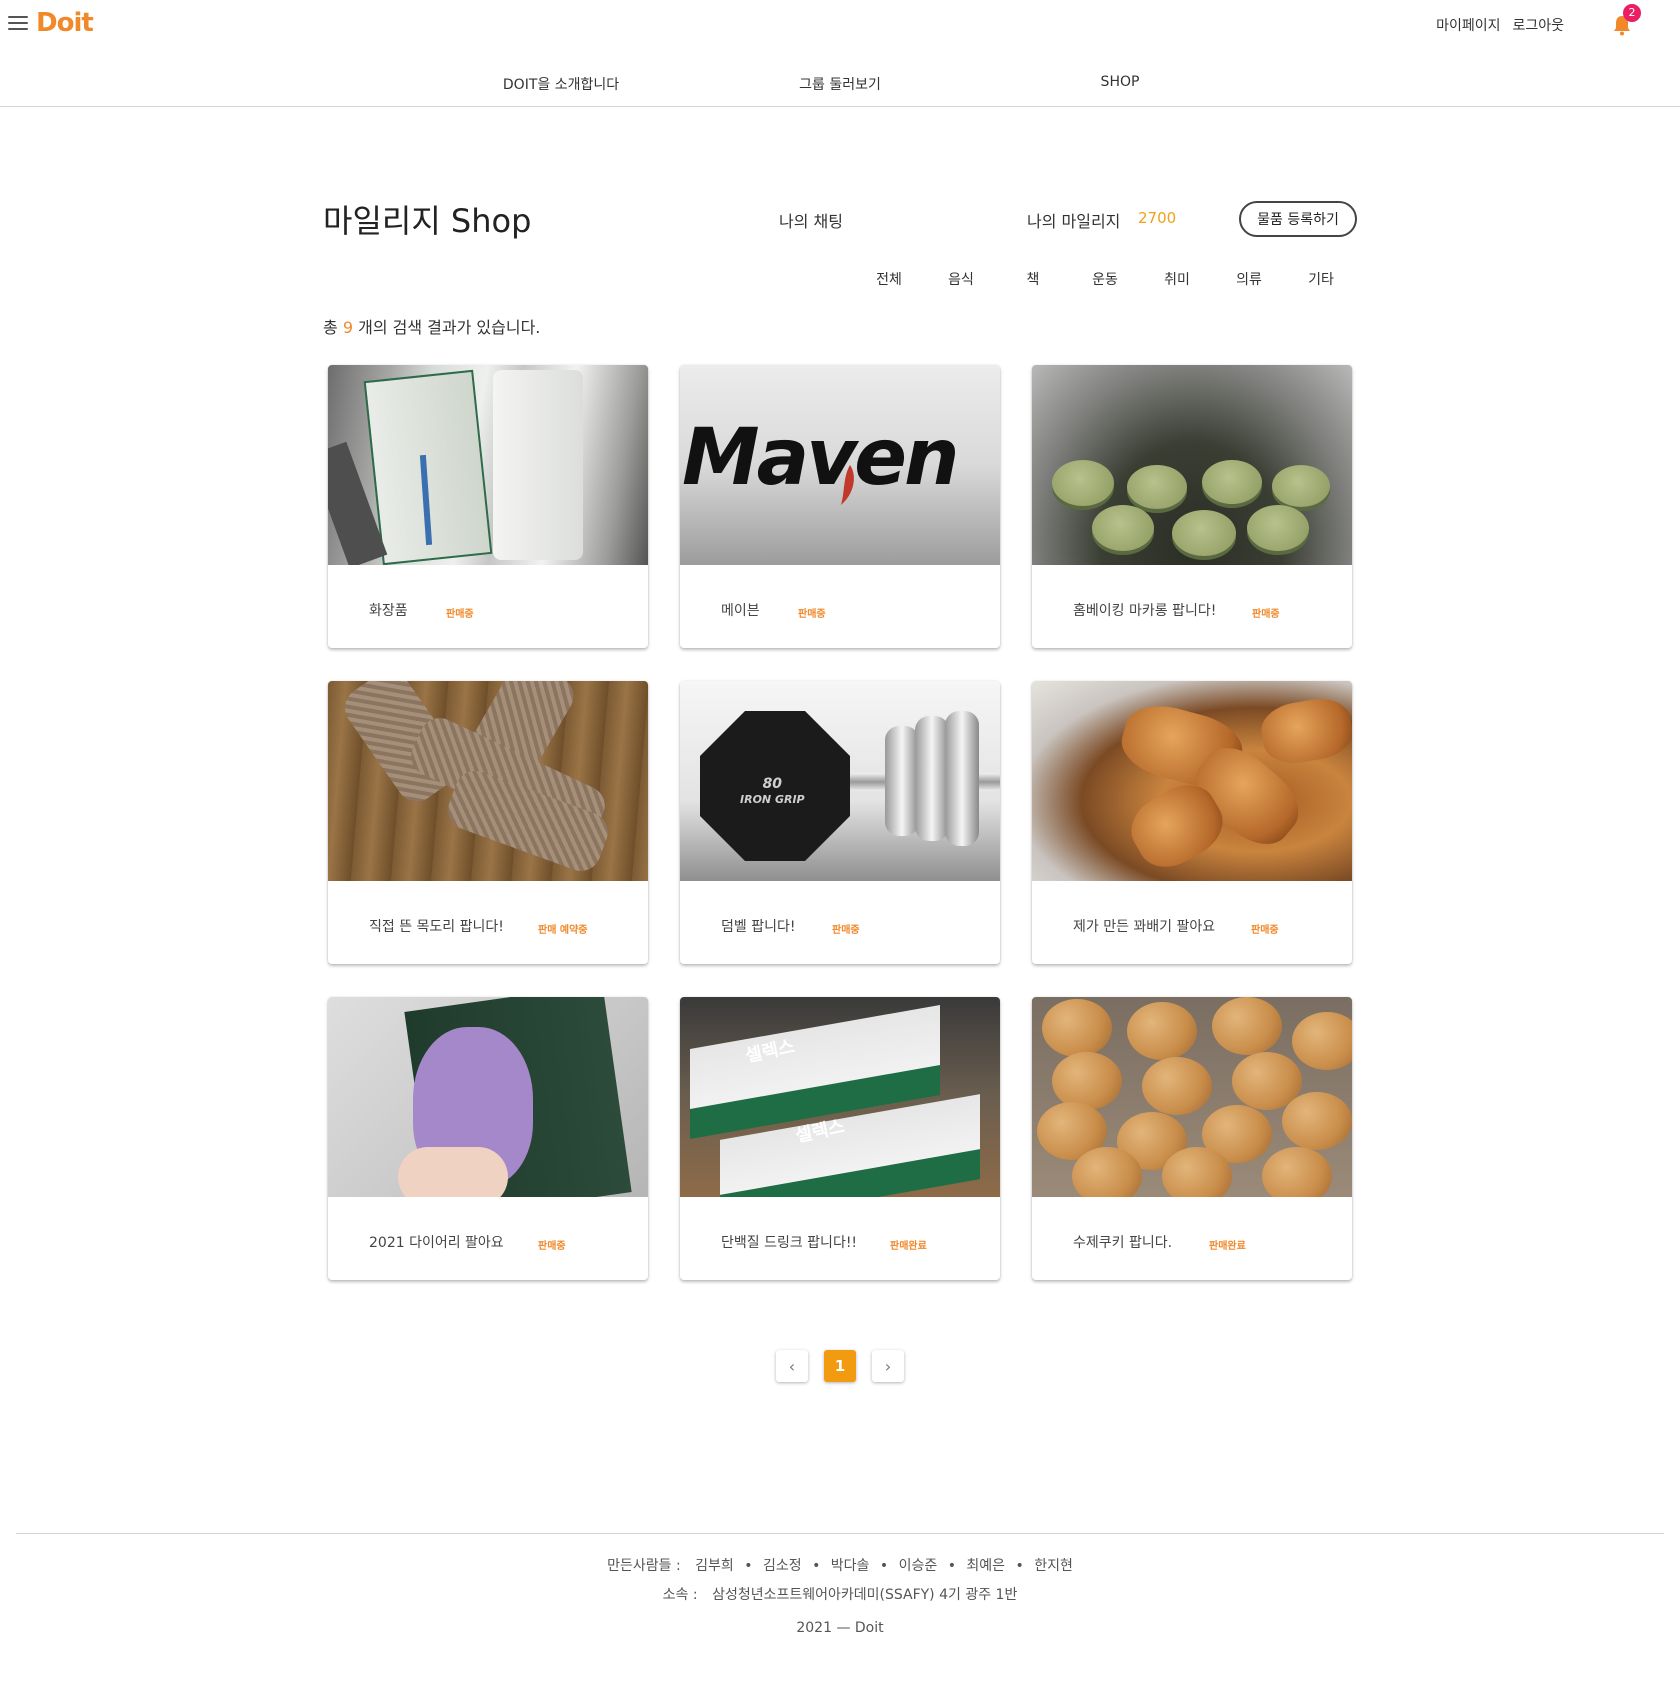  What do you see at coordinates (821, 458) in the screenshot?
I see `maven-logo-text: Maven` at bounding box center [821, 458].